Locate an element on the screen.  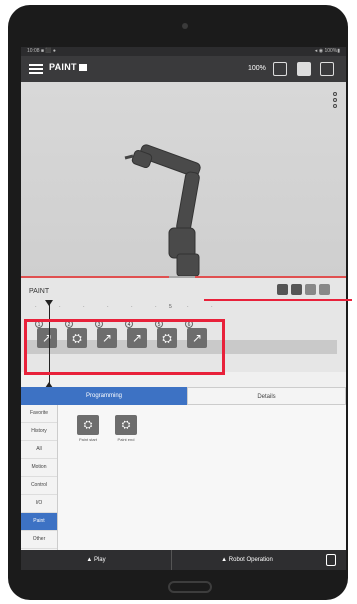
hamburger-menu-icon is located at coordinates (36, 69).